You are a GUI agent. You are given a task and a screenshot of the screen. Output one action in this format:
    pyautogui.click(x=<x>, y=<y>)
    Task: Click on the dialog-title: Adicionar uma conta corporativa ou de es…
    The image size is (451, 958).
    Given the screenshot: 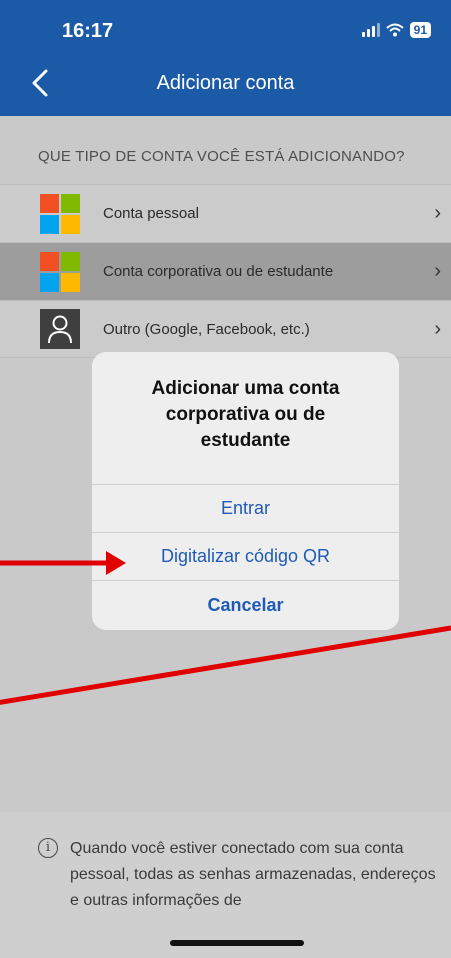 What is the action you would take?
    pyautogui.click(x=245, y=414)
    